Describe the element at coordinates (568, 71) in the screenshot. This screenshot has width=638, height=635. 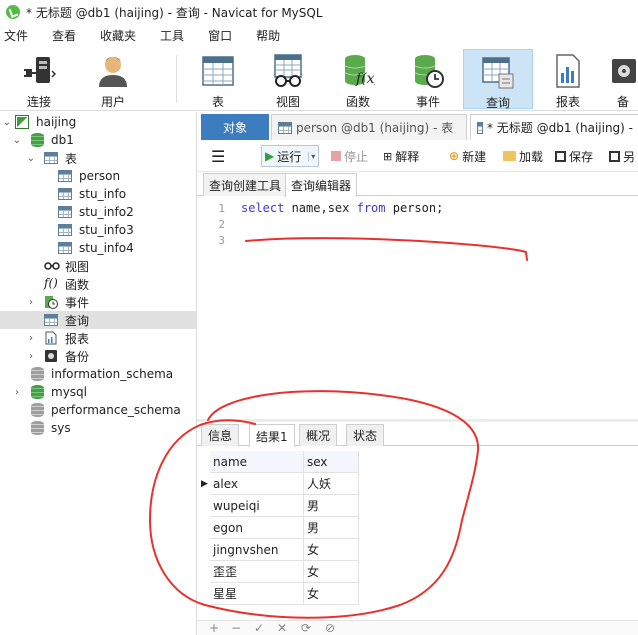
I see `report-icon` at that location.